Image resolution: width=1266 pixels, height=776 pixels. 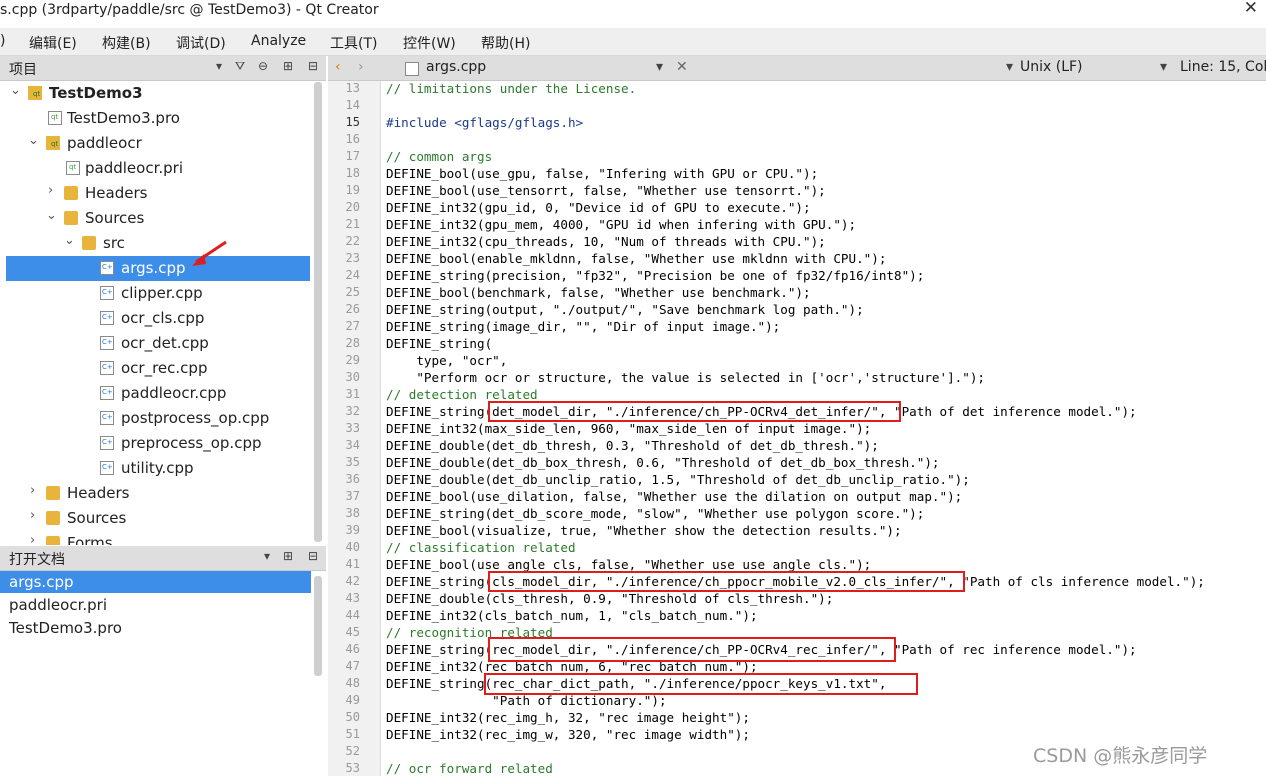 I want to click on close-file-icon: ✕, so click(x=682, y=67).